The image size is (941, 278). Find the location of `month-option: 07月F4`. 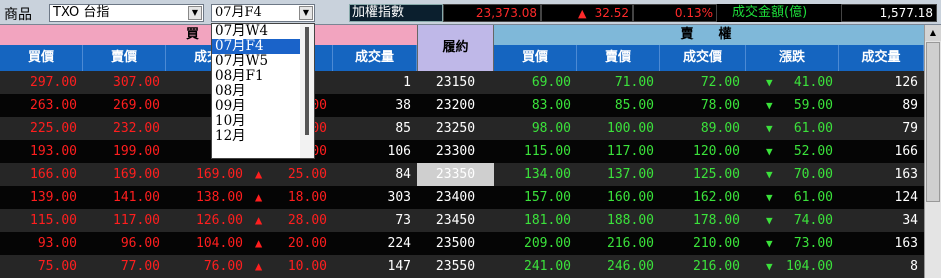

month-option: 07月F4 is located at coordinates (258, 46).